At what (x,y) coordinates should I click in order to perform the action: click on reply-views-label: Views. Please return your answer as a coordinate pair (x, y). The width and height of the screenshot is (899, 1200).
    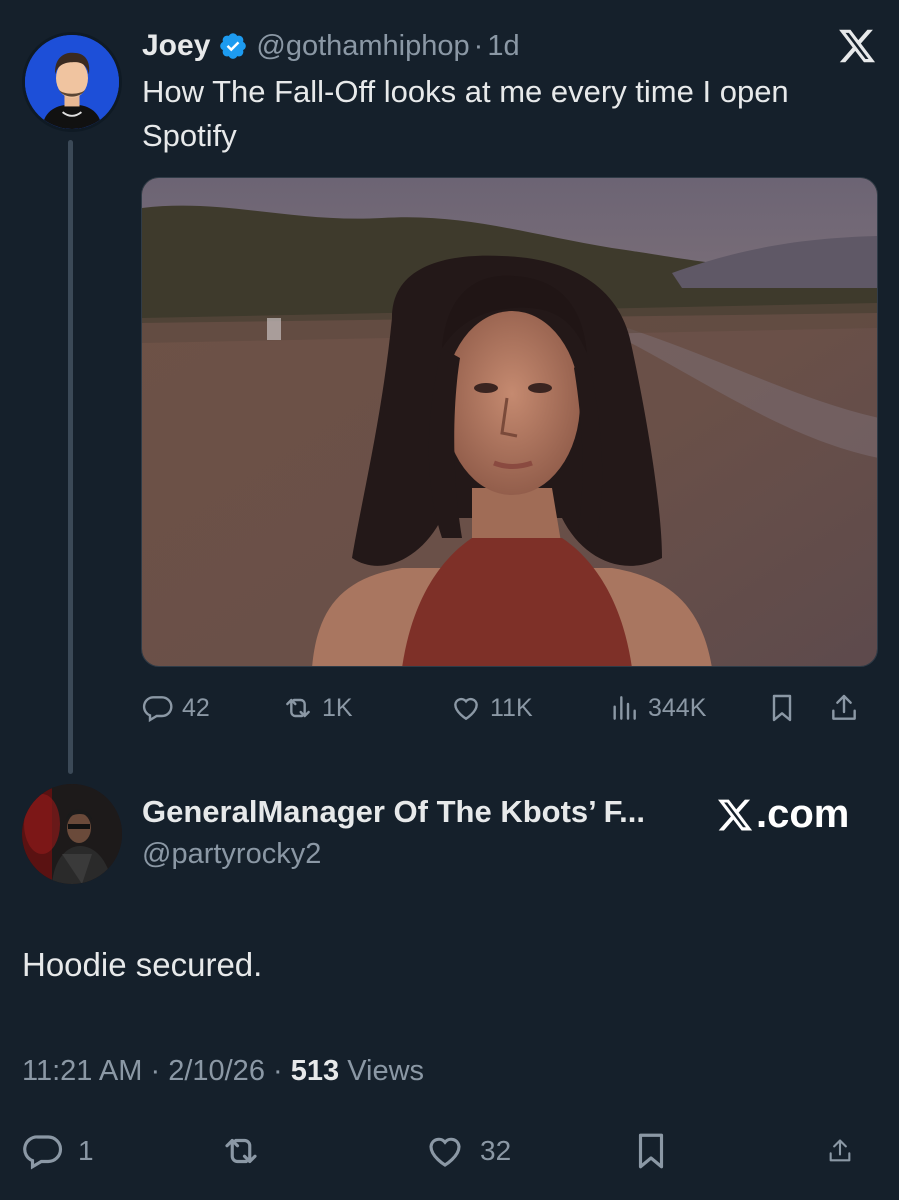
    Looking at the image, I should click on (386, 1071).